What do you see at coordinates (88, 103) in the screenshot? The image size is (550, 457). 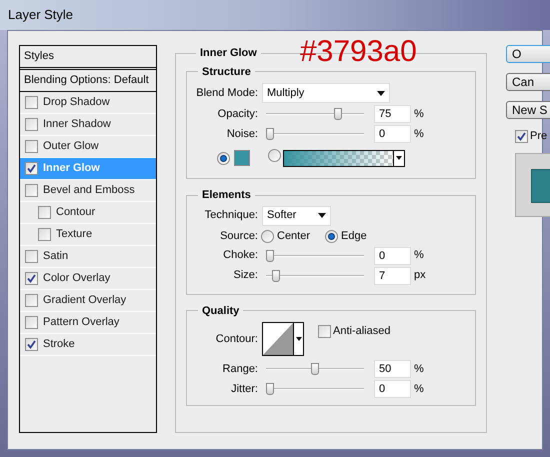 I see `style-item: Drop Shadow` at bounding box center [88, 103].